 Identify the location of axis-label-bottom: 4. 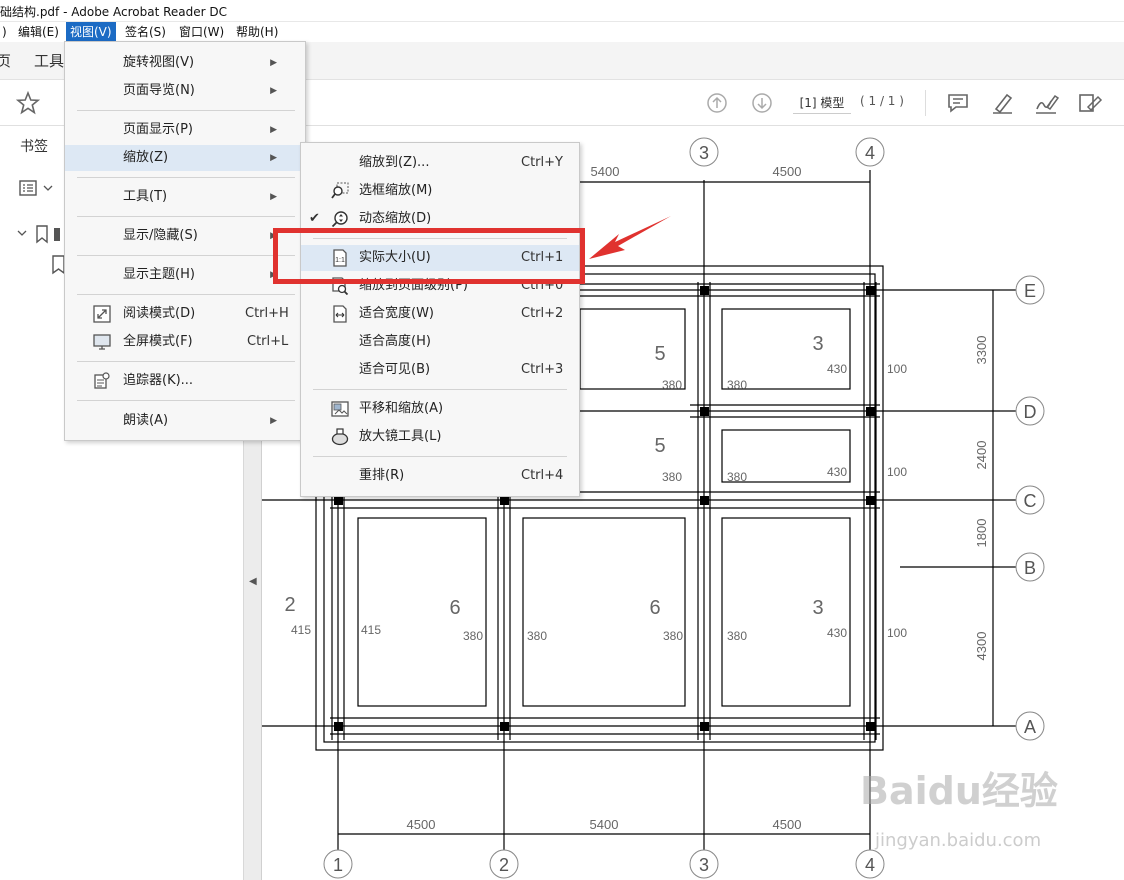
(870, 865).